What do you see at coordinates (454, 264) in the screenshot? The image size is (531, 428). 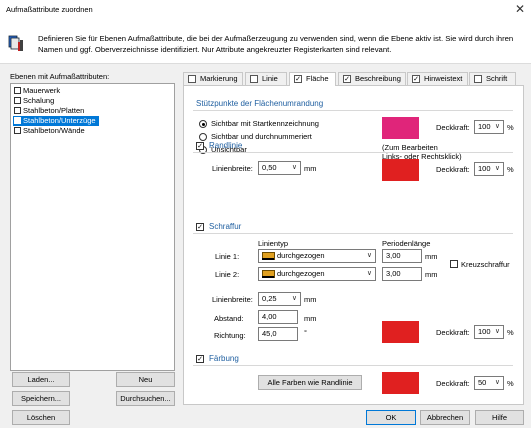 I see `cross-hatch-checkbox` at bounding box center [454, 264].